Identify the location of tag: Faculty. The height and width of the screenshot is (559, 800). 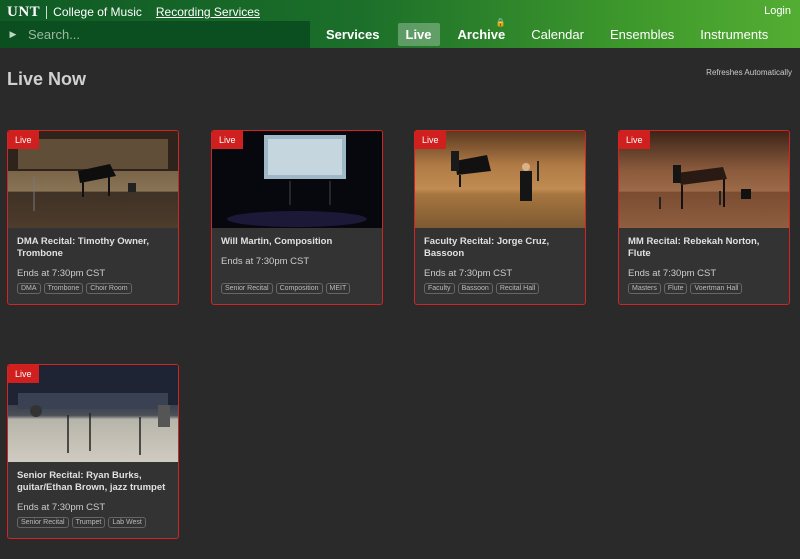
(439, 288).